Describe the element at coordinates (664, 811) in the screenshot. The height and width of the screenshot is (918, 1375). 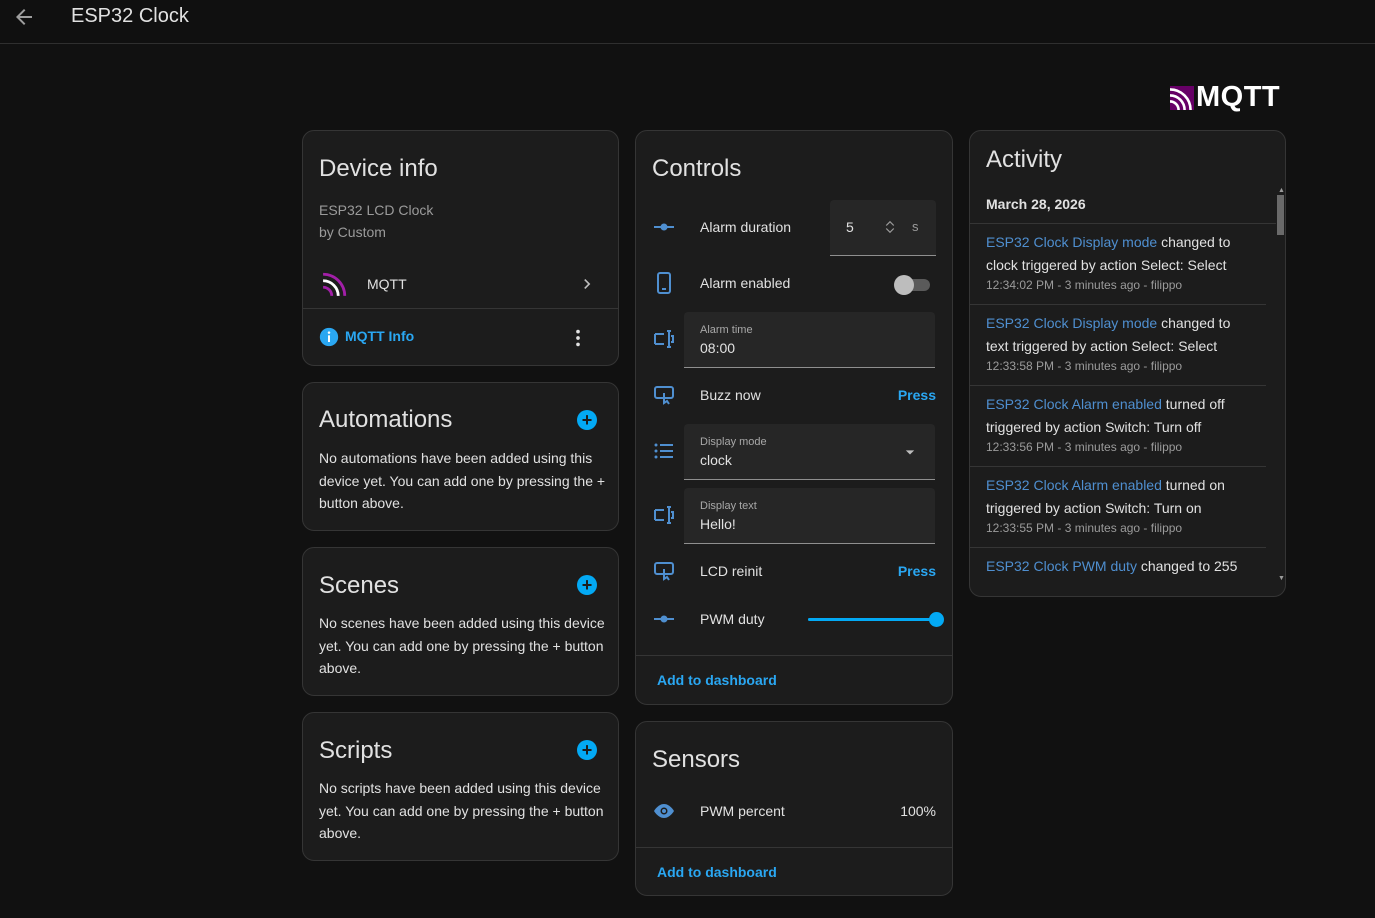
I see `eye-icon` at that location.